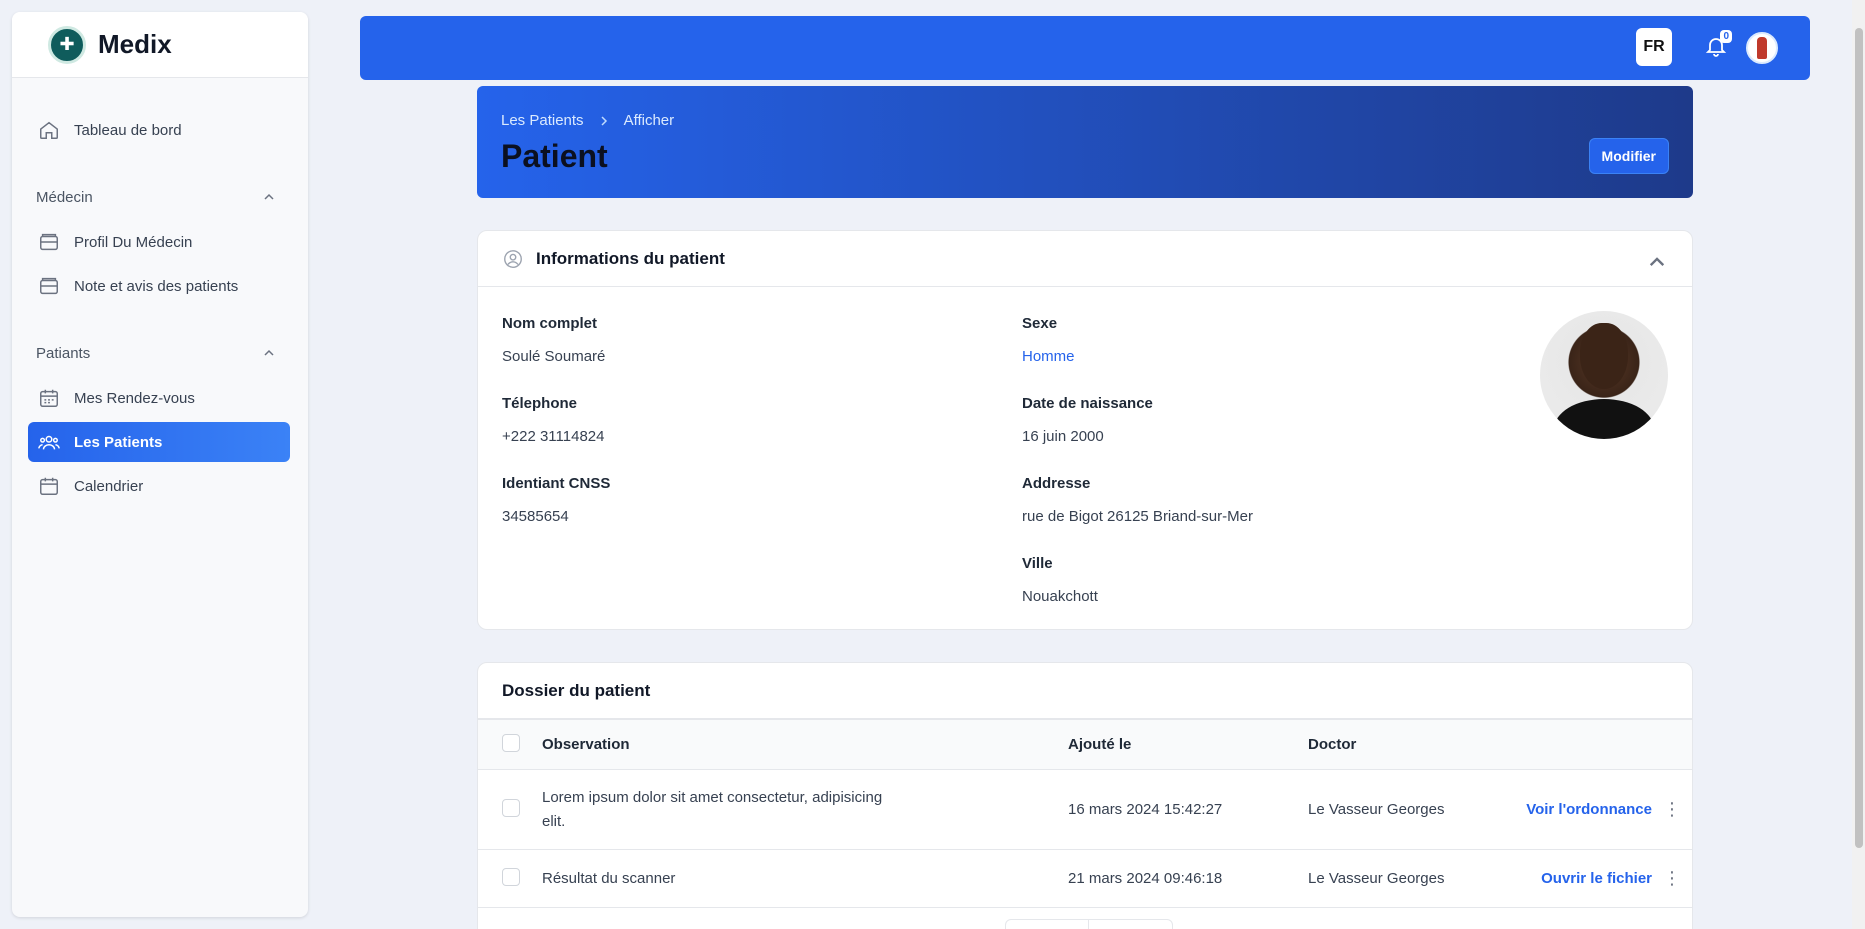  What do you see at coordinates (553, 436) in the screenshot?
I see `field-value: +222 31114824` at bounding box center [553, 436].